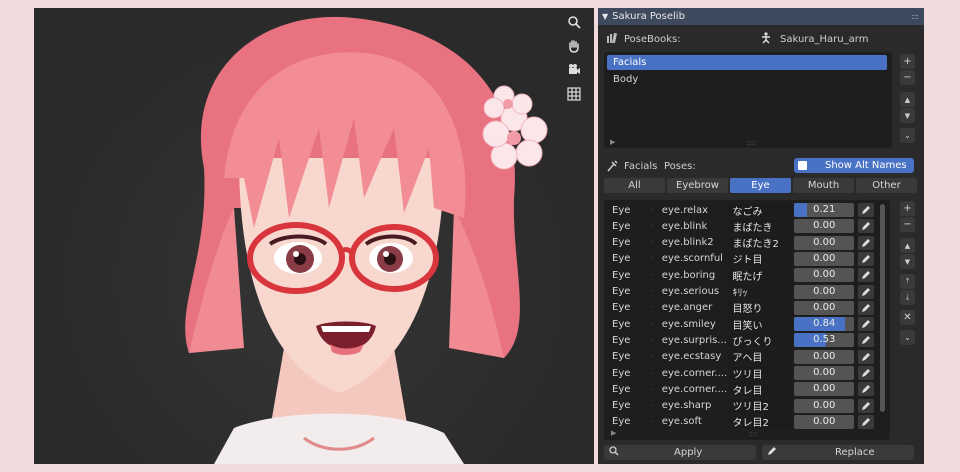 The width and height of the screenshot is (960, 472). I want to click on pose-name: eye.anger, so click(687, 308).